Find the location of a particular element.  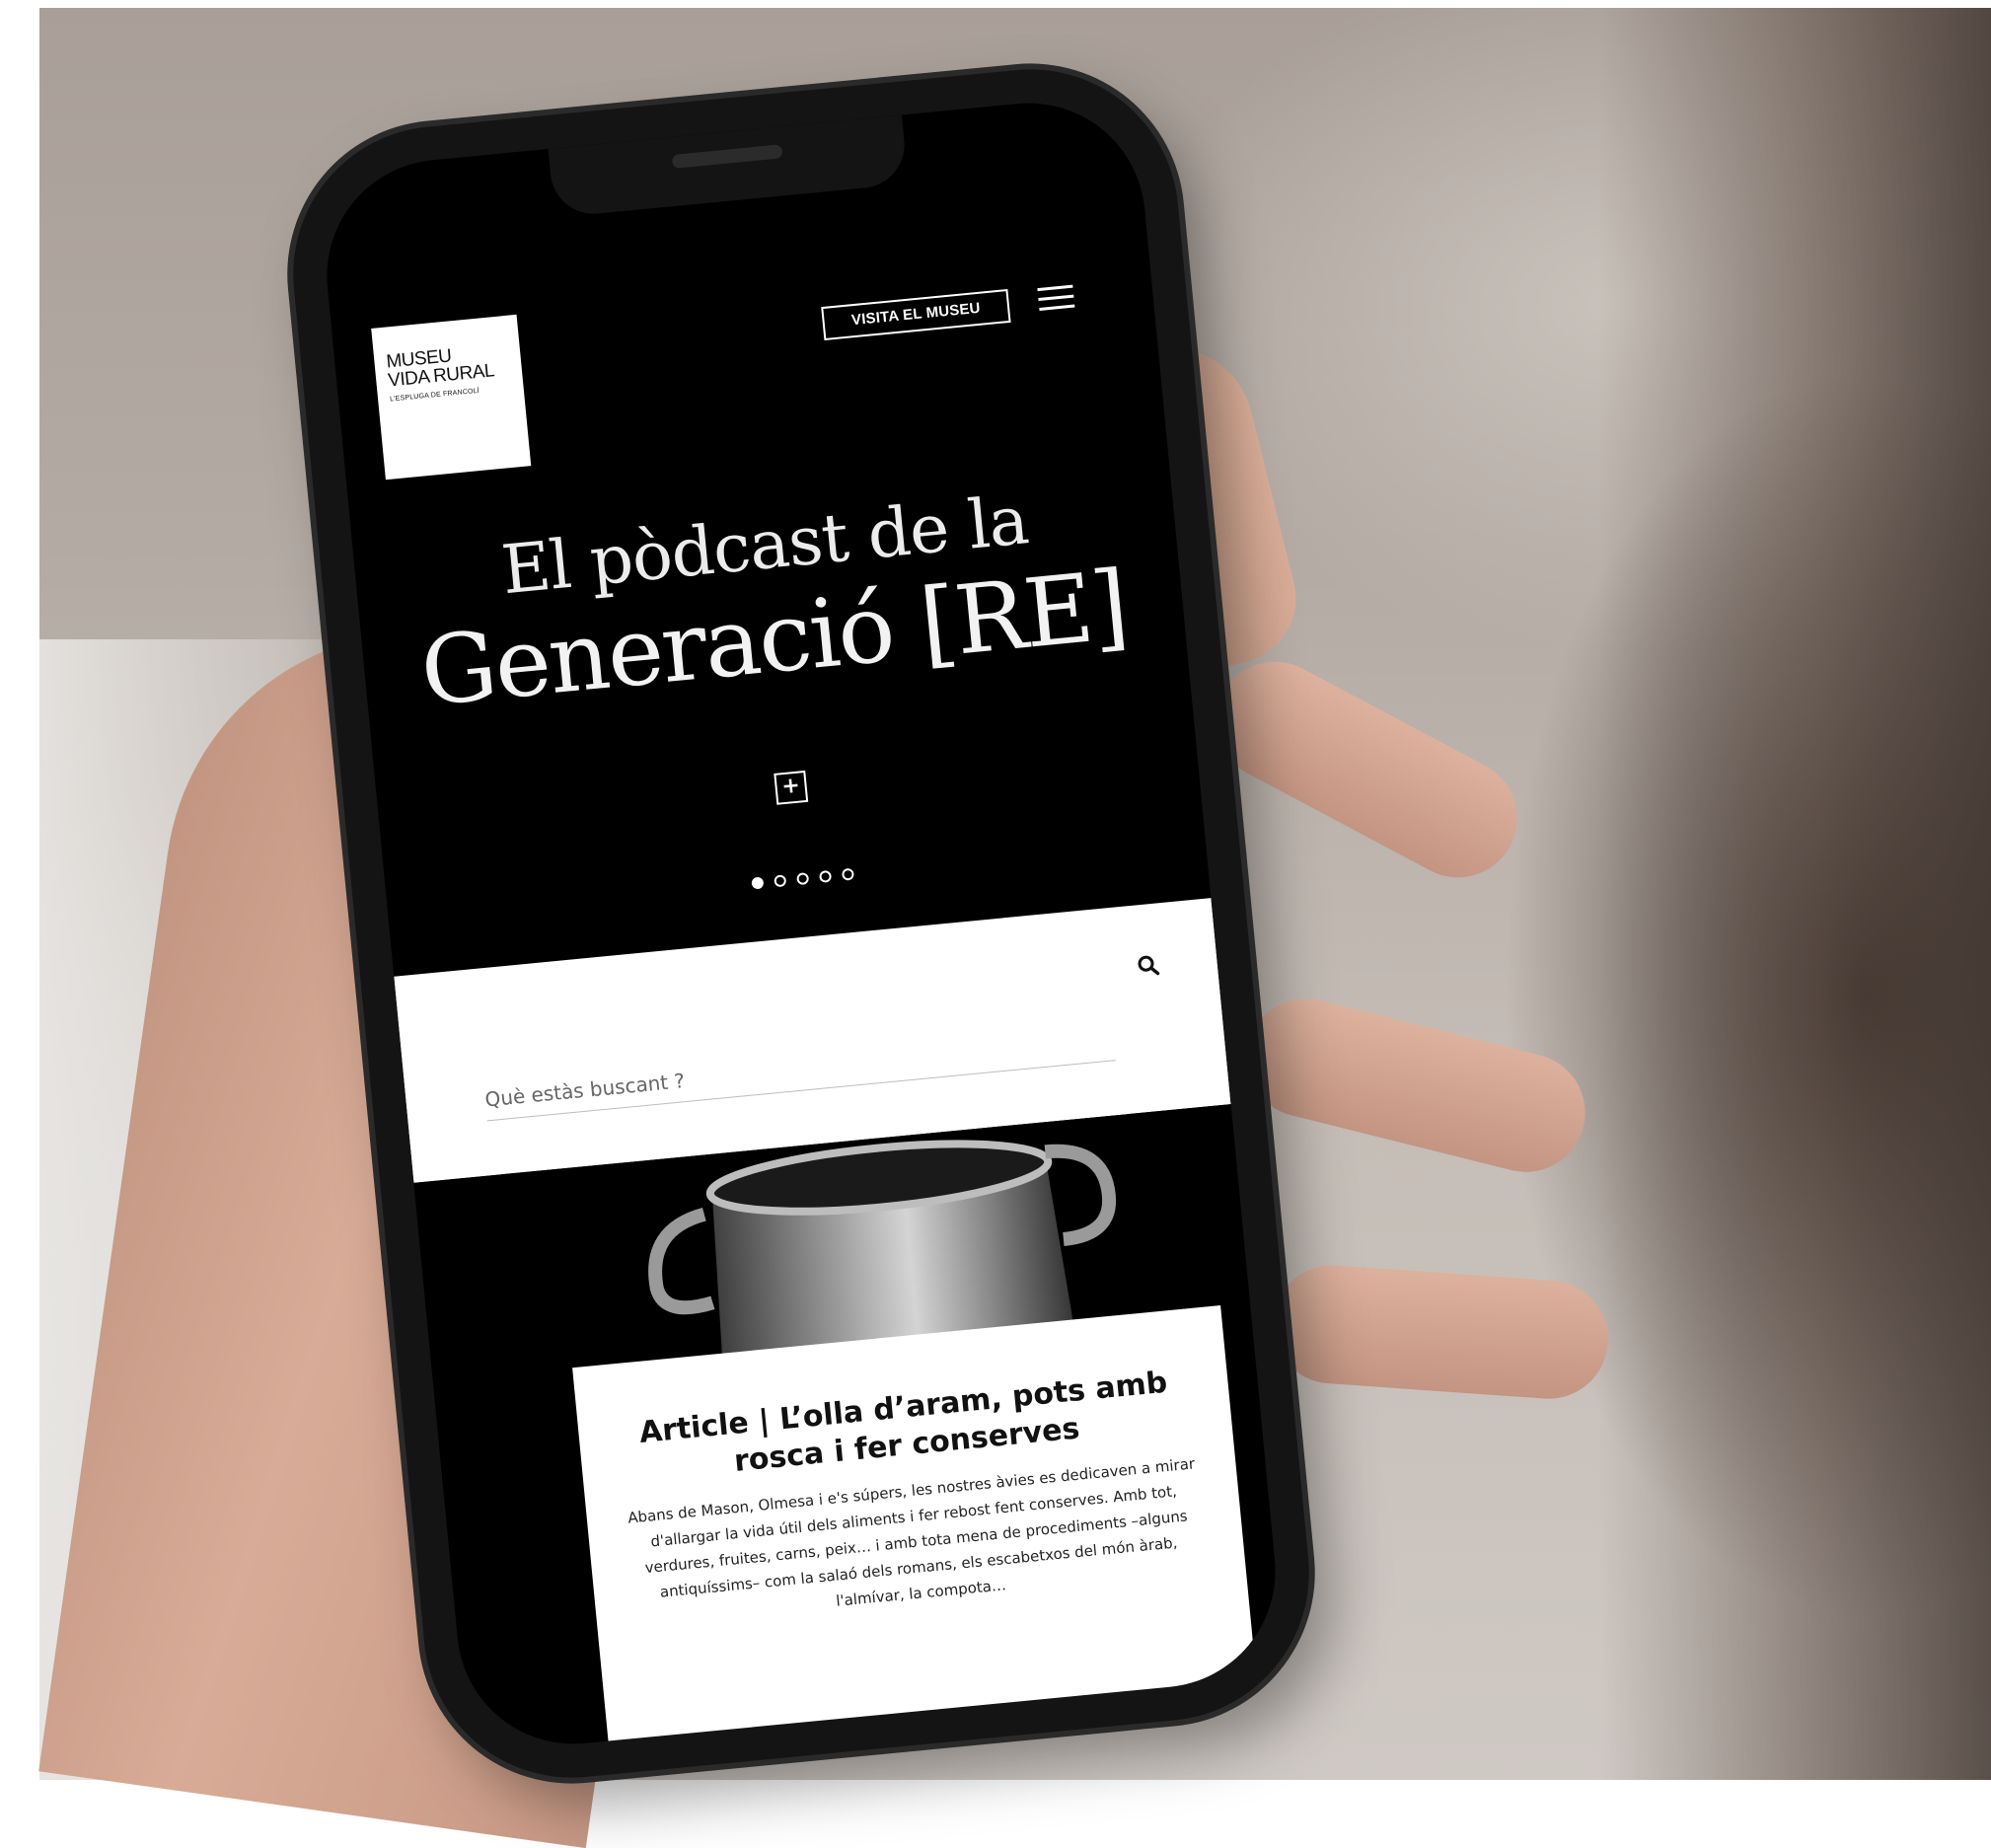

hamburger-menu-icon is located at coordinates (1056, 299).